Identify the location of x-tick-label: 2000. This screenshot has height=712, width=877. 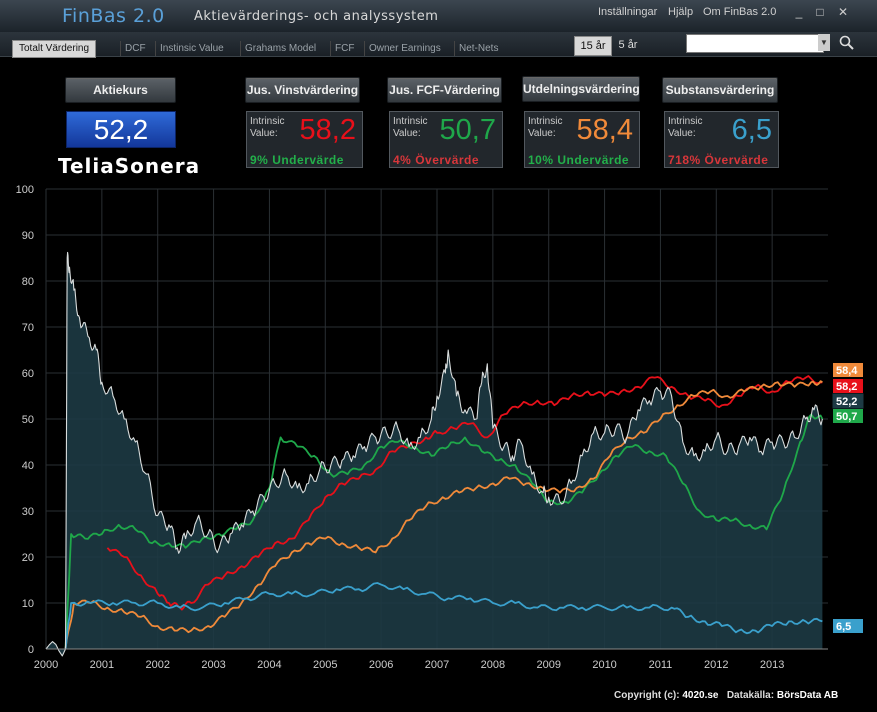
(46, 665).